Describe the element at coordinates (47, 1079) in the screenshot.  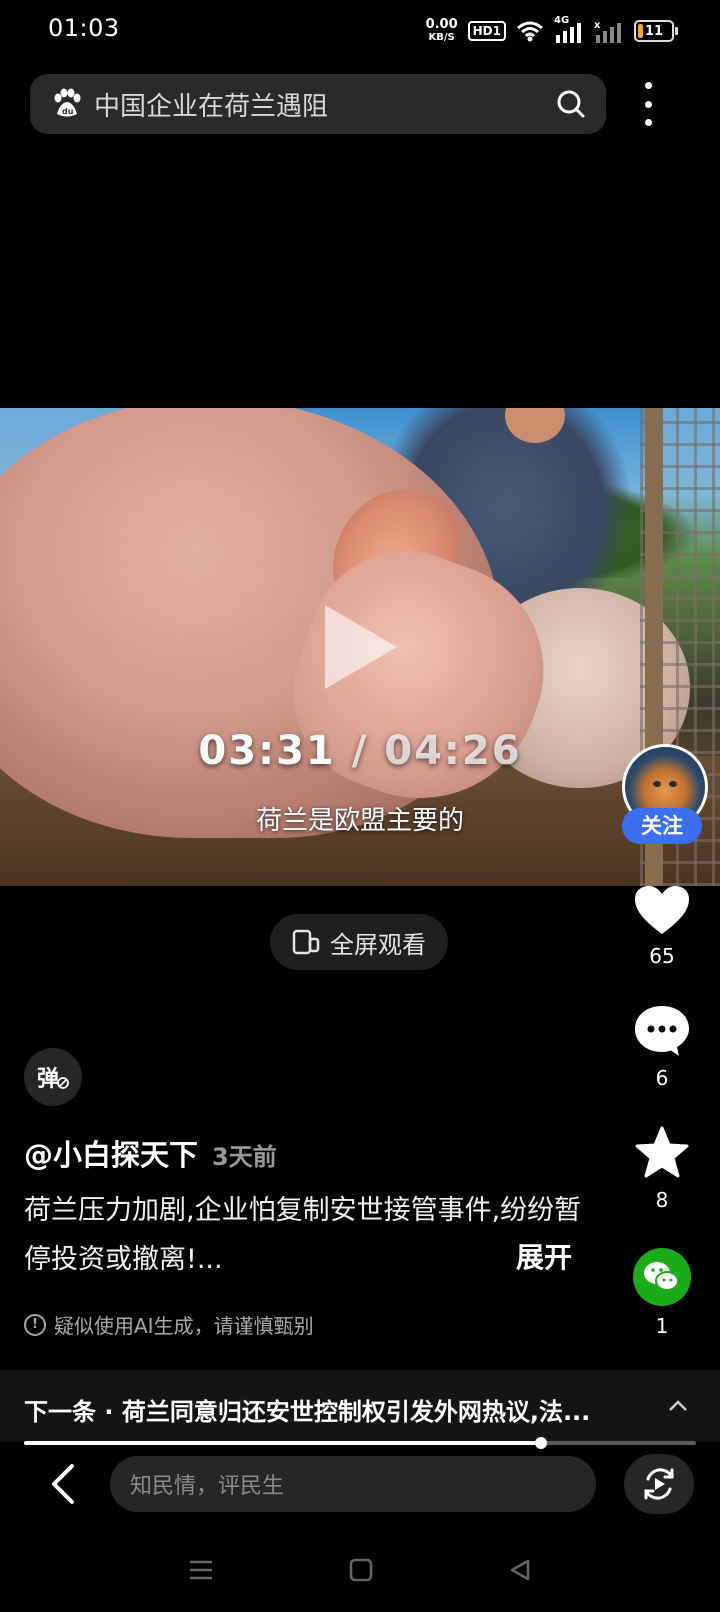
I see `danmu-label: 弹` at that location.